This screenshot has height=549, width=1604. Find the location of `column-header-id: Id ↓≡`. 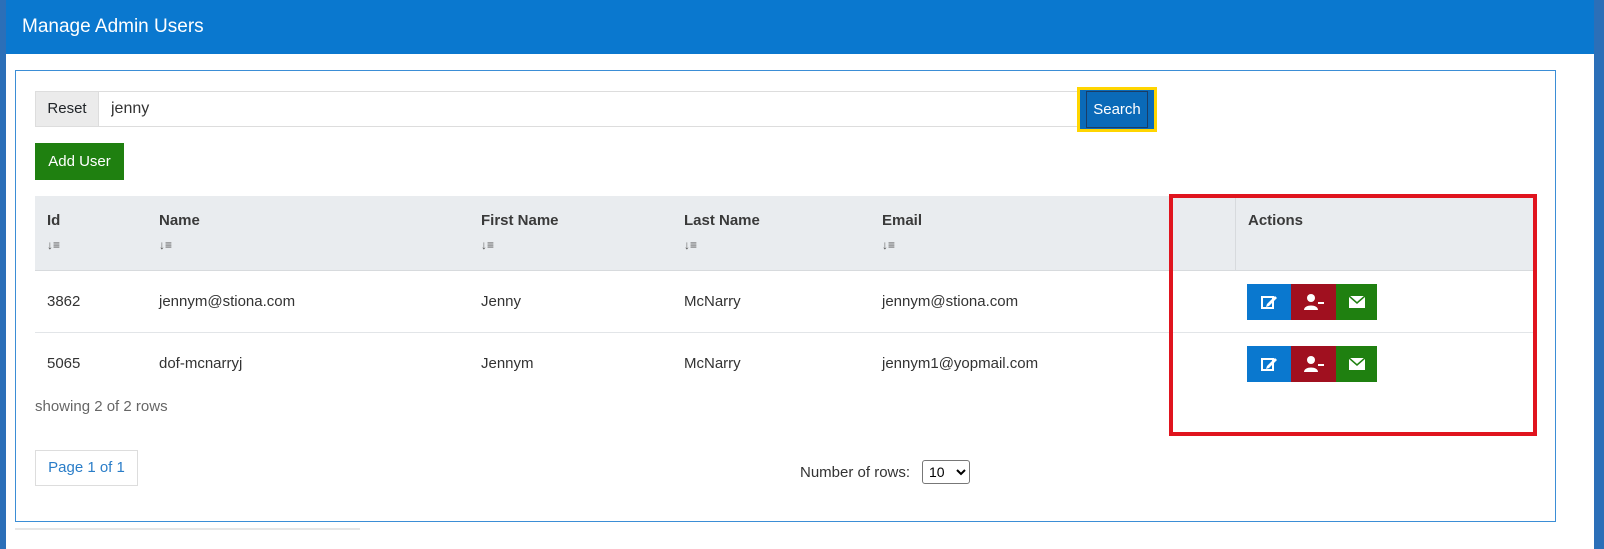

column-header-id: Id ↓≡ is located at coordinates (53, 232).